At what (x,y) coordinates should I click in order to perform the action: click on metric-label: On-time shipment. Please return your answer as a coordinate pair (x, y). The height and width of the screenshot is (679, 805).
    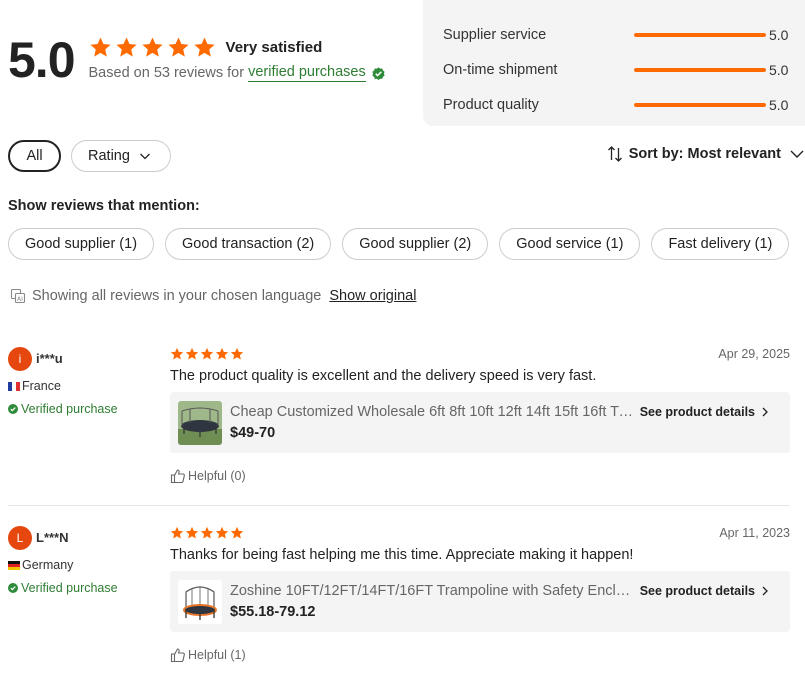
    Looking at the image, I should click on (500, 69).